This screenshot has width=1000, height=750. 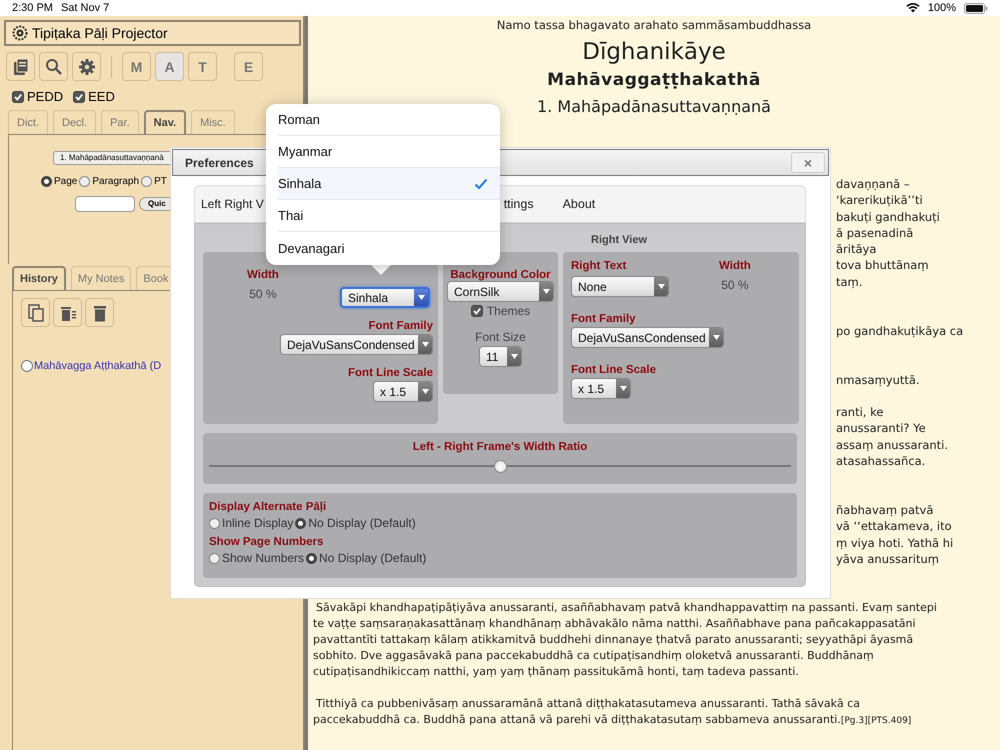 What do you see at coordinates (808, 162) in the screenshot?
I see `close-button: ×` at bounding box center [808, 162].